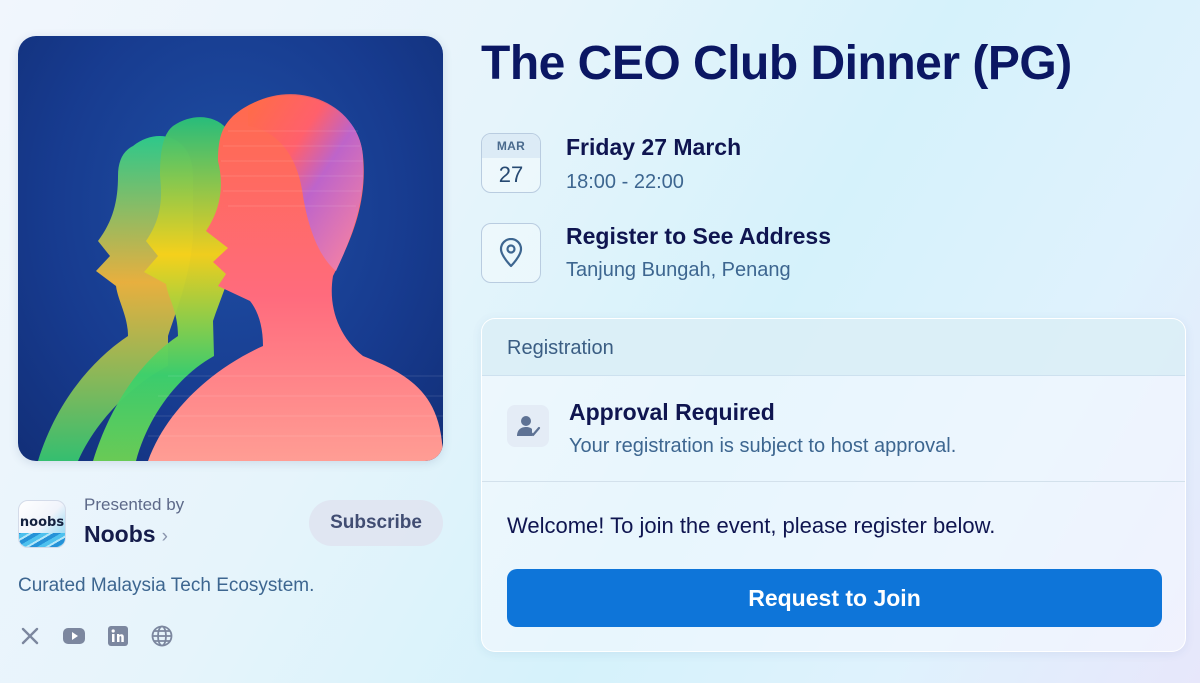 Image resolution: width=1200 pixels, height=683 pixels. What do you see at coordinates (96, 636) in the screenshot?
I see `host-social-links` at bounding box center [96, 636].